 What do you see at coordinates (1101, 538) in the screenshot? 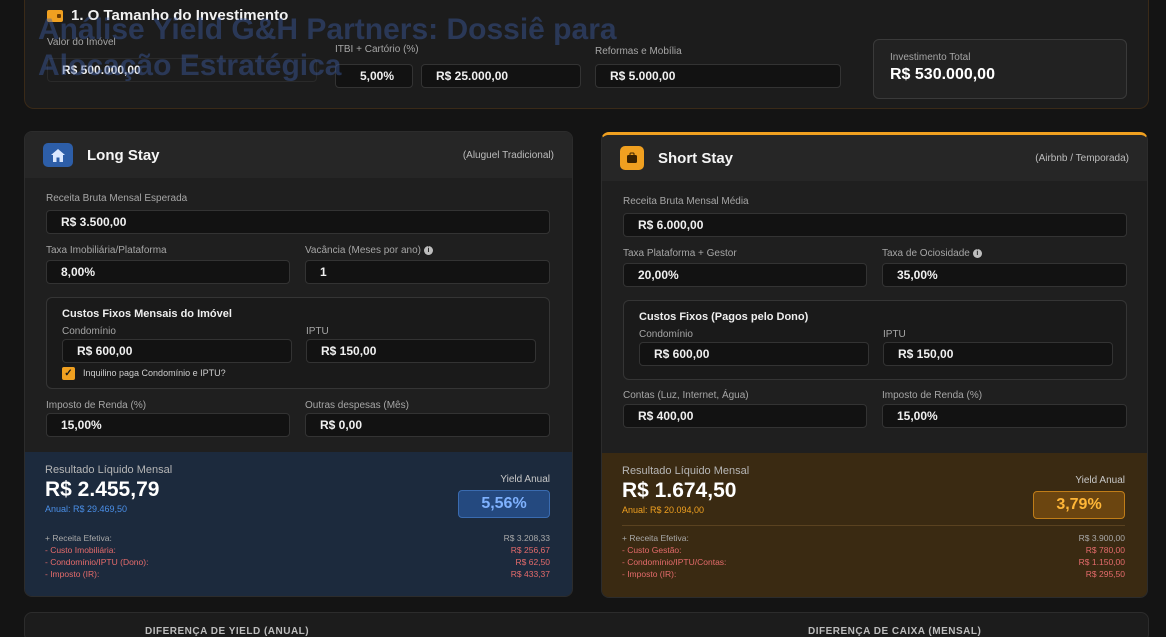
I see `breakdown-value: R$ 3.900,00` at bounding box center [1101, 538].